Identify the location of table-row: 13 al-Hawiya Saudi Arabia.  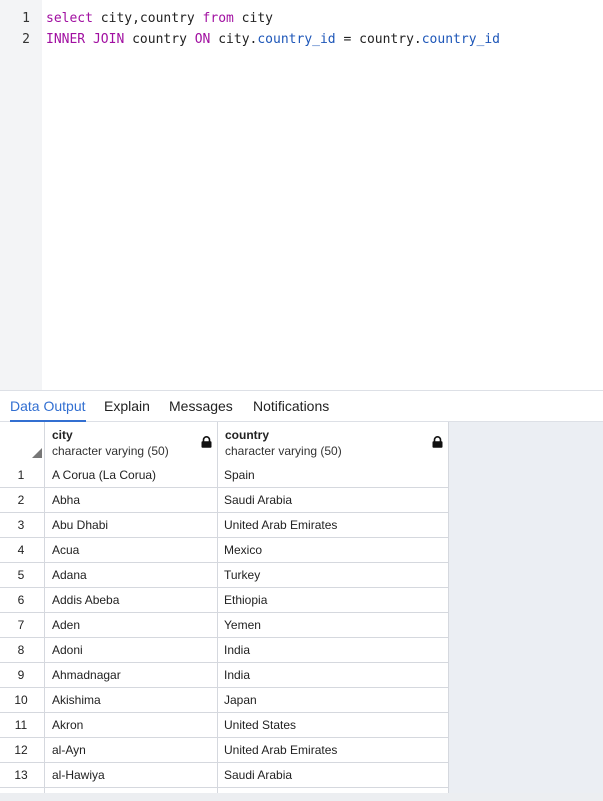
(224, 775).